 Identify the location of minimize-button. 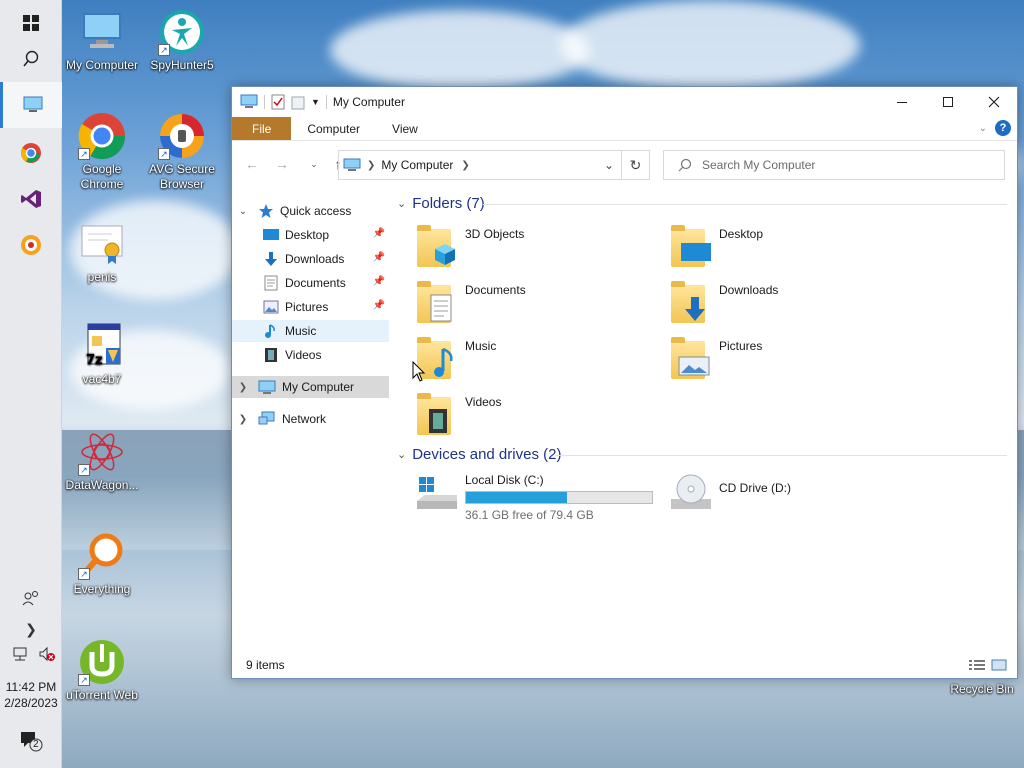
(902, 102).